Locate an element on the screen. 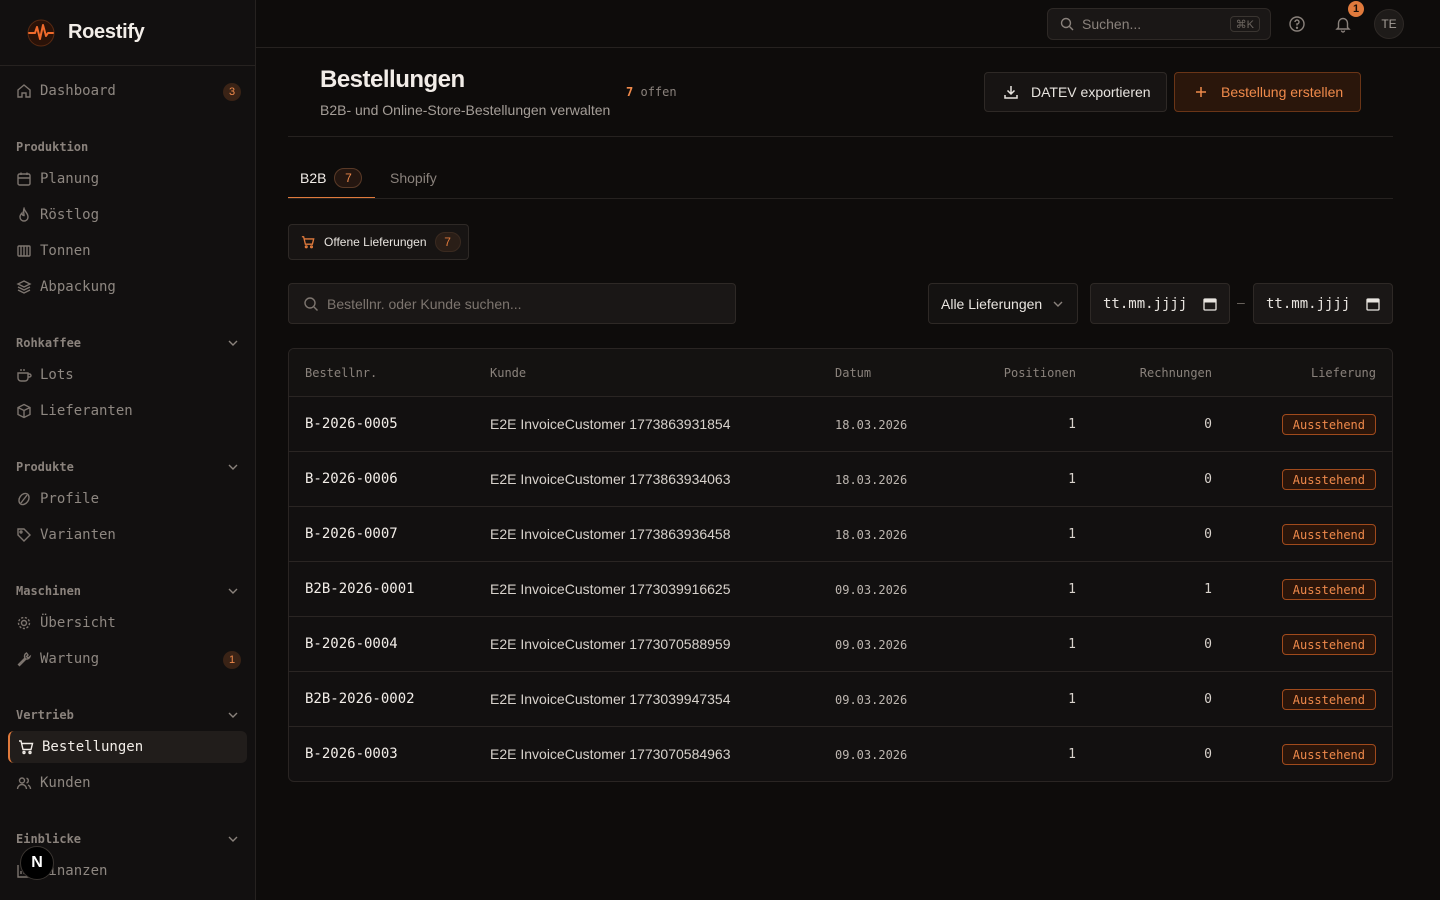 This screenshot has height=900, width=1440. avatar: TE is located at coordinates (1389, 24).